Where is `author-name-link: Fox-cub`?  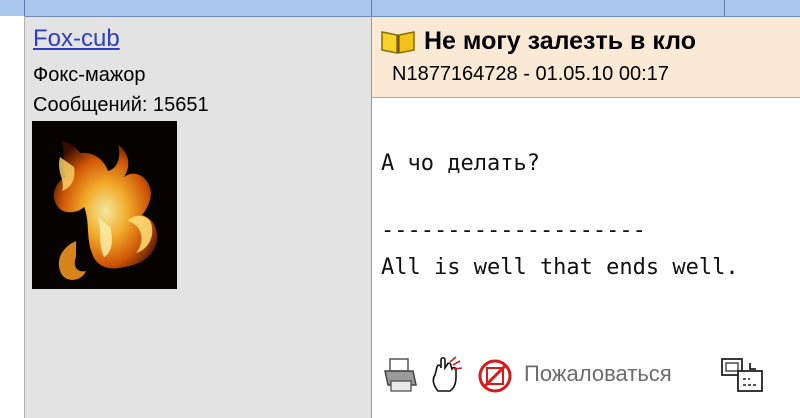
author-name-link: Fox-cub is located at coordinates (76, 39).